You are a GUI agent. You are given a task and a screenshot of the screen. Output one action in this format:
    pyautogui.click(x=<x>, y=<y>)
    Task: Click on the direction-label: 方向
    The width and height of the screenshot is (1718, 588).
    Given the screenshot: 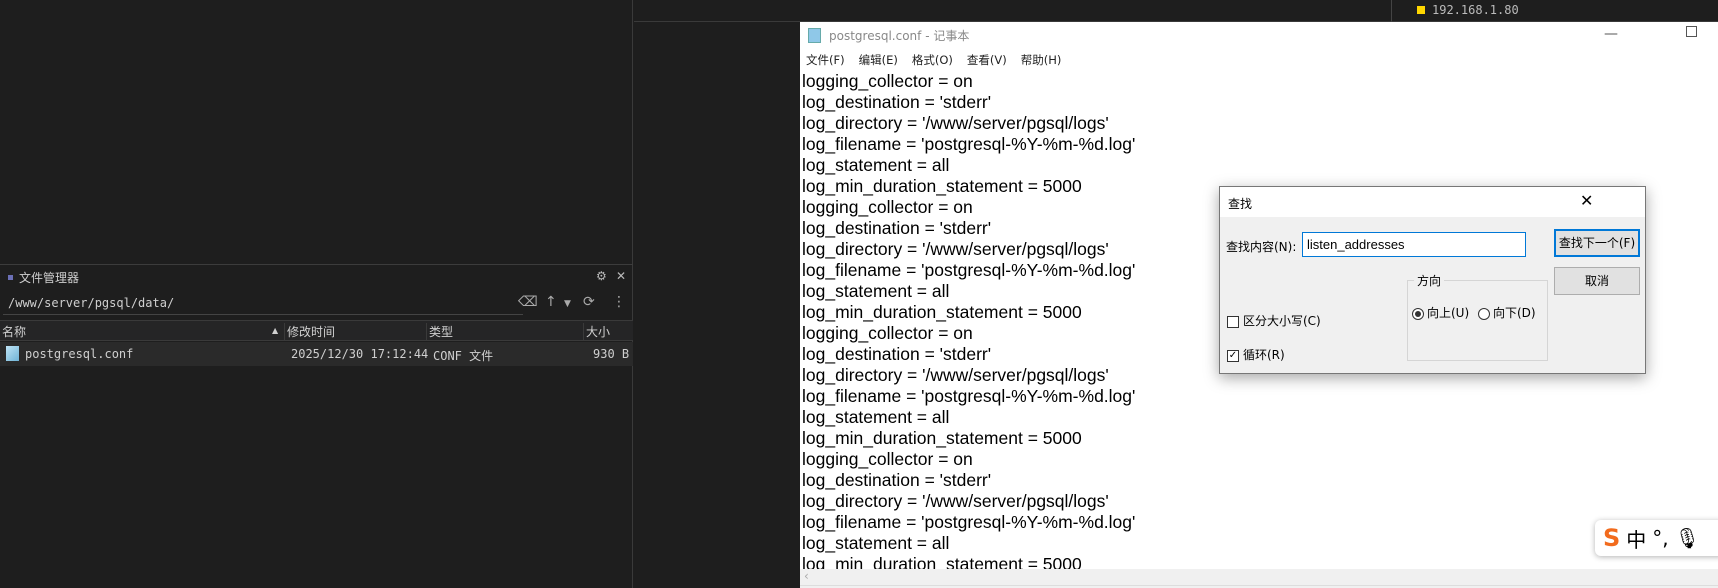 What is the action you would take?
    pyautogui.click(x=1429, y=280)
    